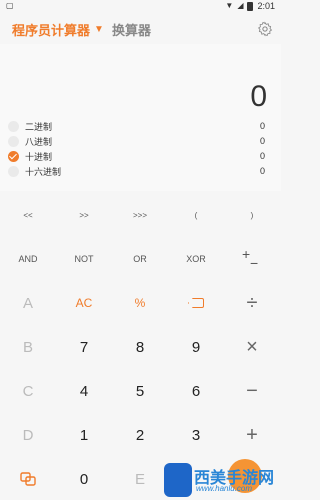  What do you see at coordinates (28, 347) in the screenshot?
I see `hex-b-key: B` at bounding box center [28, 347].